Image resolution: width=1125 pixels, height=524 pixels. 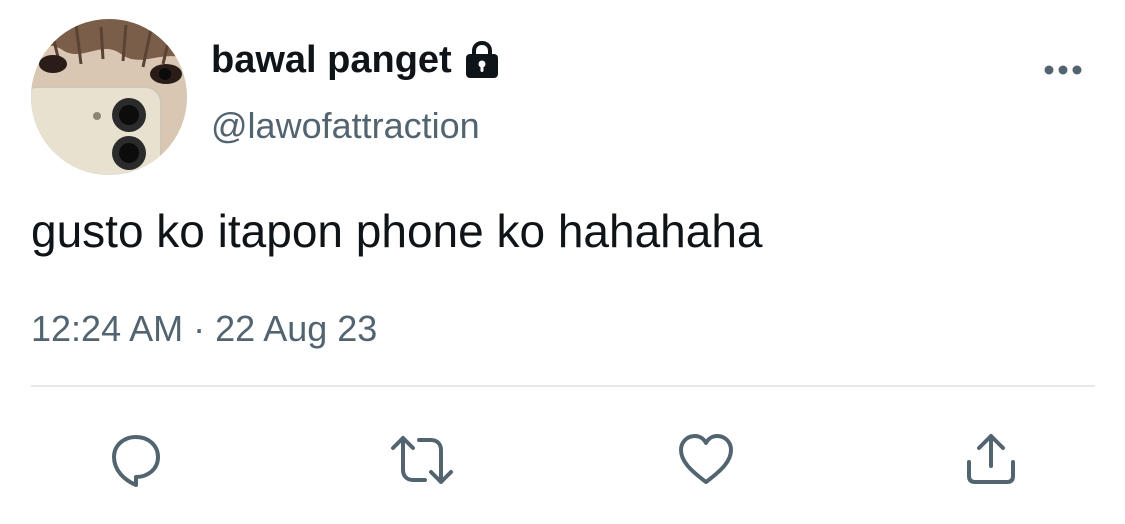 I want to click on tweet-text: gusto ko itapon phone ko hahahaha, so click(x=397, y=231).